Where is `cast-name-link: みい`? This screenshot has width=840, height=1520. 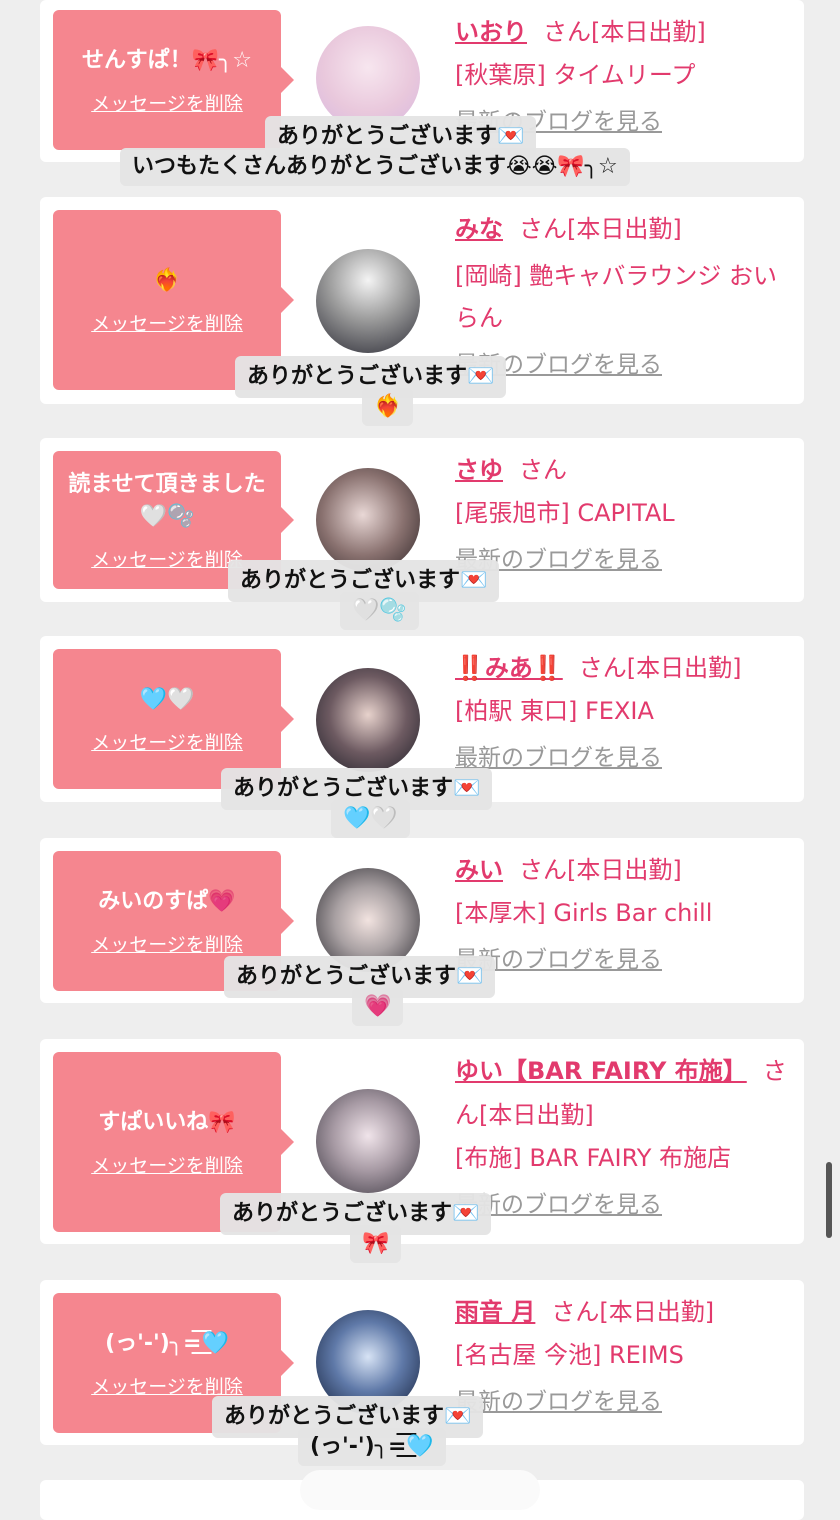 cast-name-link: みい is located at coordinates (479, 870).